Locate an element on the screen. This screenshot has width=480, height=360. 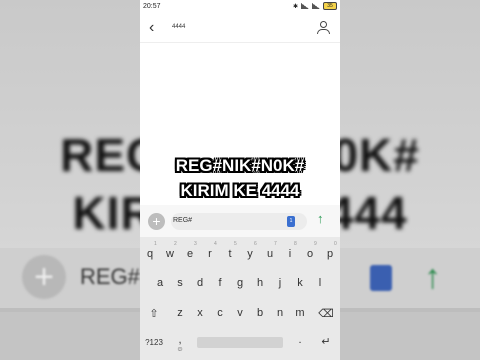
background-sim-icon is located at coordinates (381, 278).